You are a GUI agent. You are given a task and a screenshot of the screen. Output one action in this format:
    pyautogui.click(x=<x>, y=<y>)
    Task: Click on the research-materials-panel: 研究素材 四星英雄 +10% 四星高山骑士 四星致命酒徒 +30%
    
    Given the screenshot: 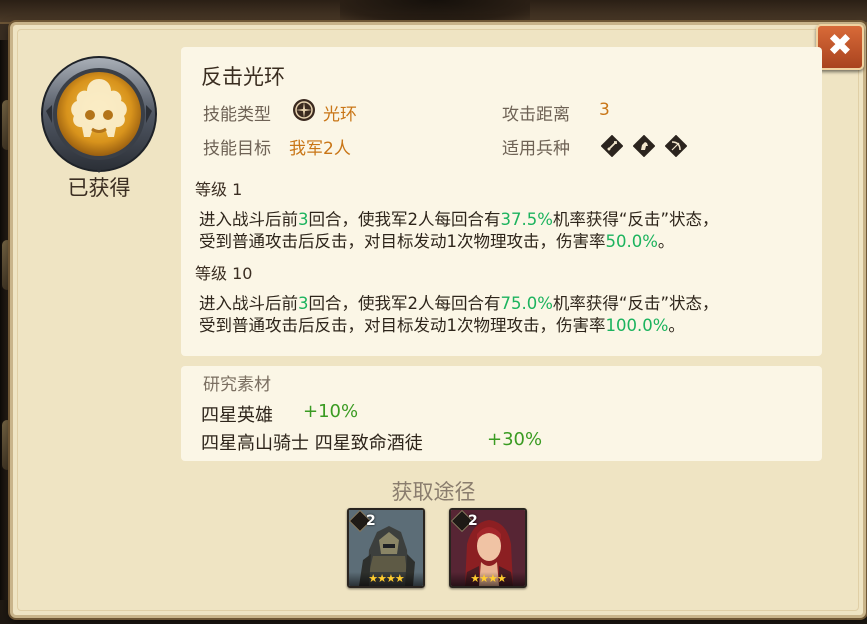 What is the action you would take?
    pyautogui.click(x=501, y=413)
    